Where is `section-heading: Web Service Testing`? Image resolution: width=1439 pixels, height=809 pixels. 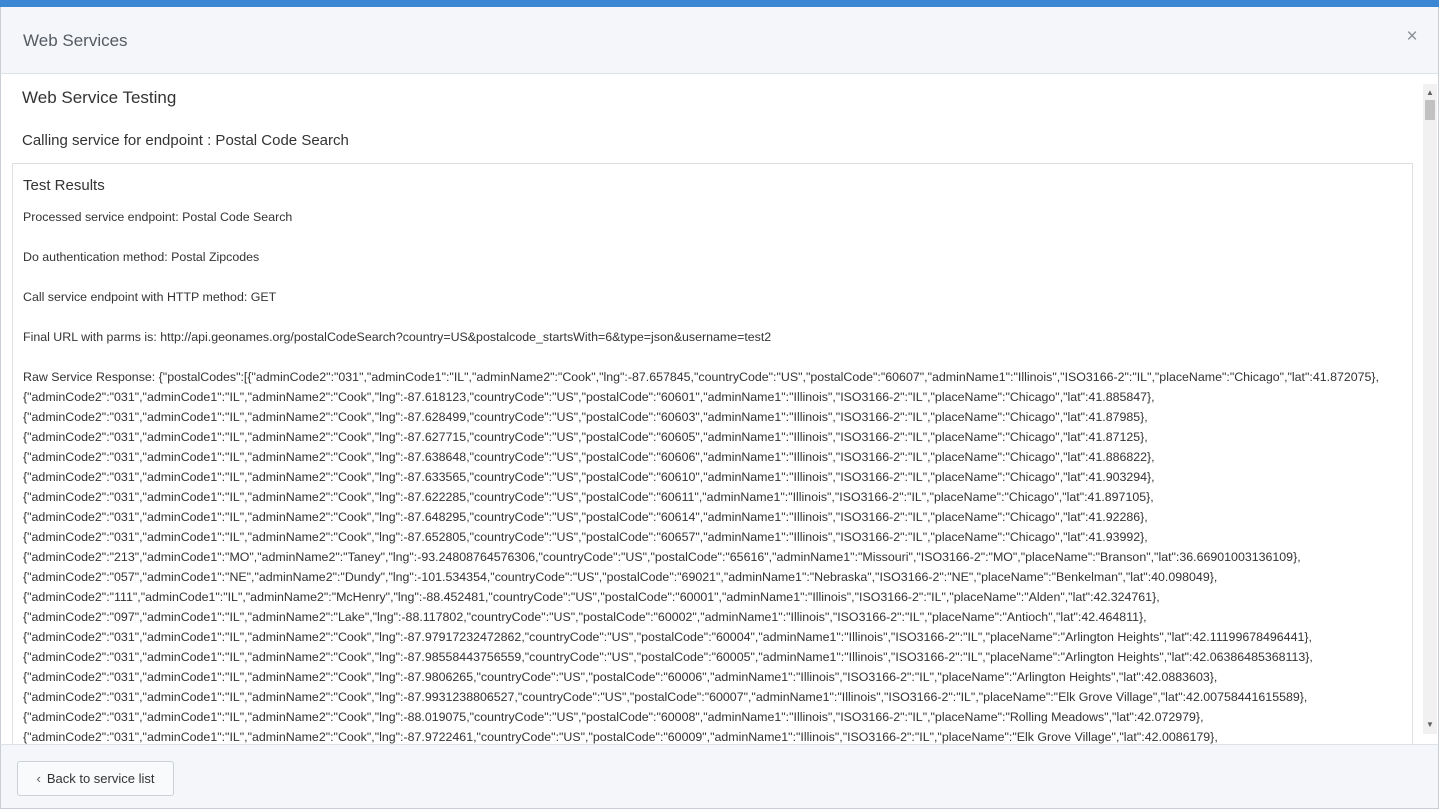
section-heading: Web Service Testing is located at coordinates (99, 97).